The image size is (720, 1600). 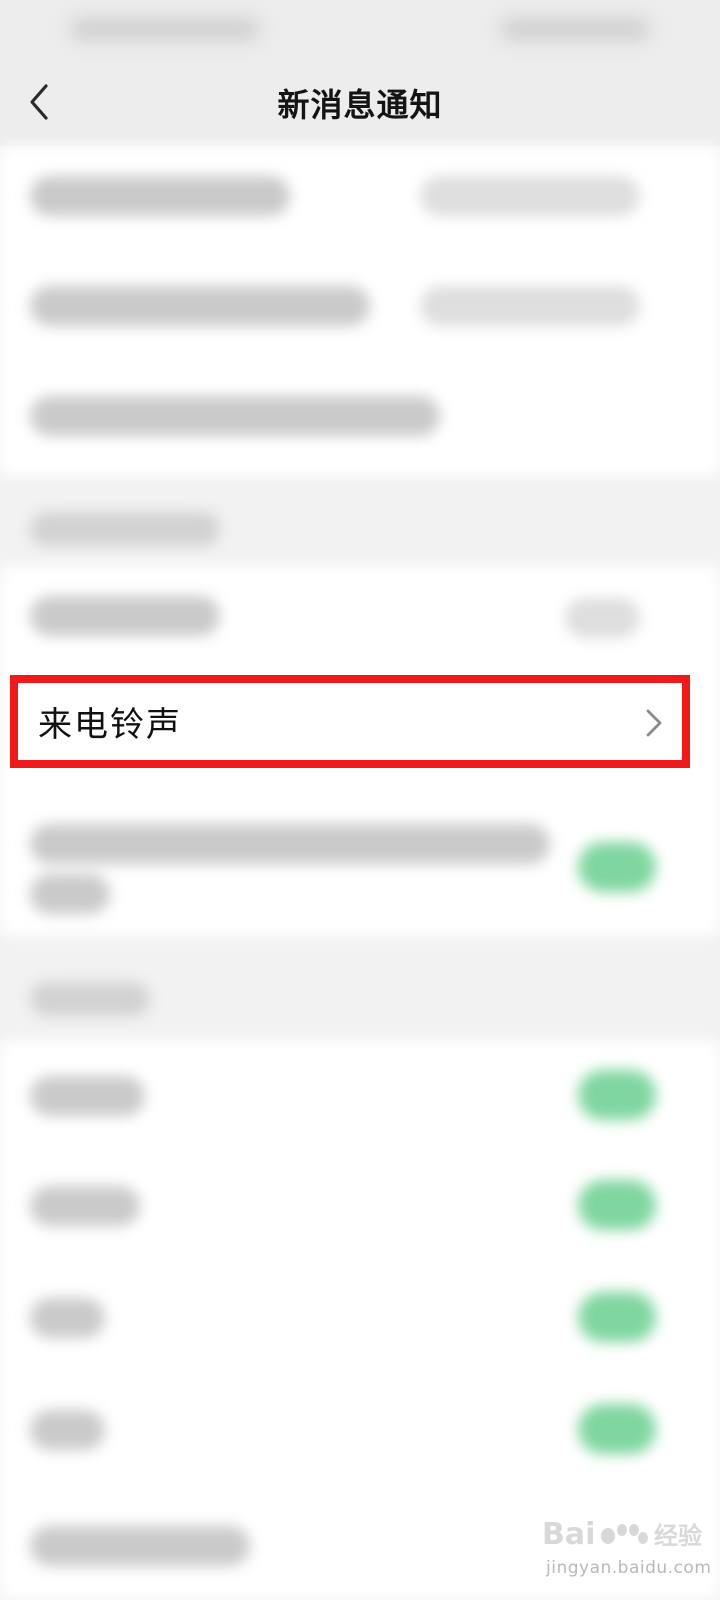 What do you see at coordinates (654, 723) in the screenshot?
I see `chevron-right-icon` at bounding box center [654, 723].